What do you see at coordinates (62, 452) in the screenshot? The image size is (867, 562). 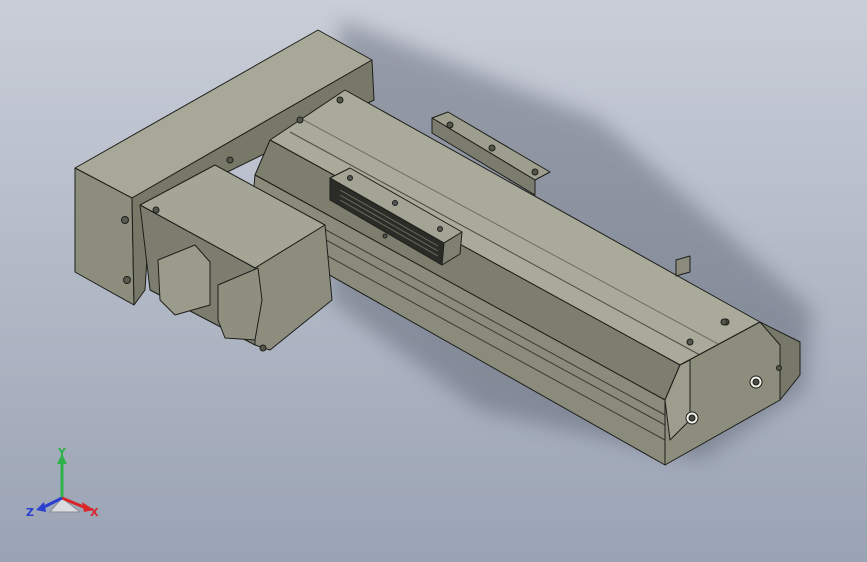 I see `y-axis-label: Y` at bounding box center [62, 452].